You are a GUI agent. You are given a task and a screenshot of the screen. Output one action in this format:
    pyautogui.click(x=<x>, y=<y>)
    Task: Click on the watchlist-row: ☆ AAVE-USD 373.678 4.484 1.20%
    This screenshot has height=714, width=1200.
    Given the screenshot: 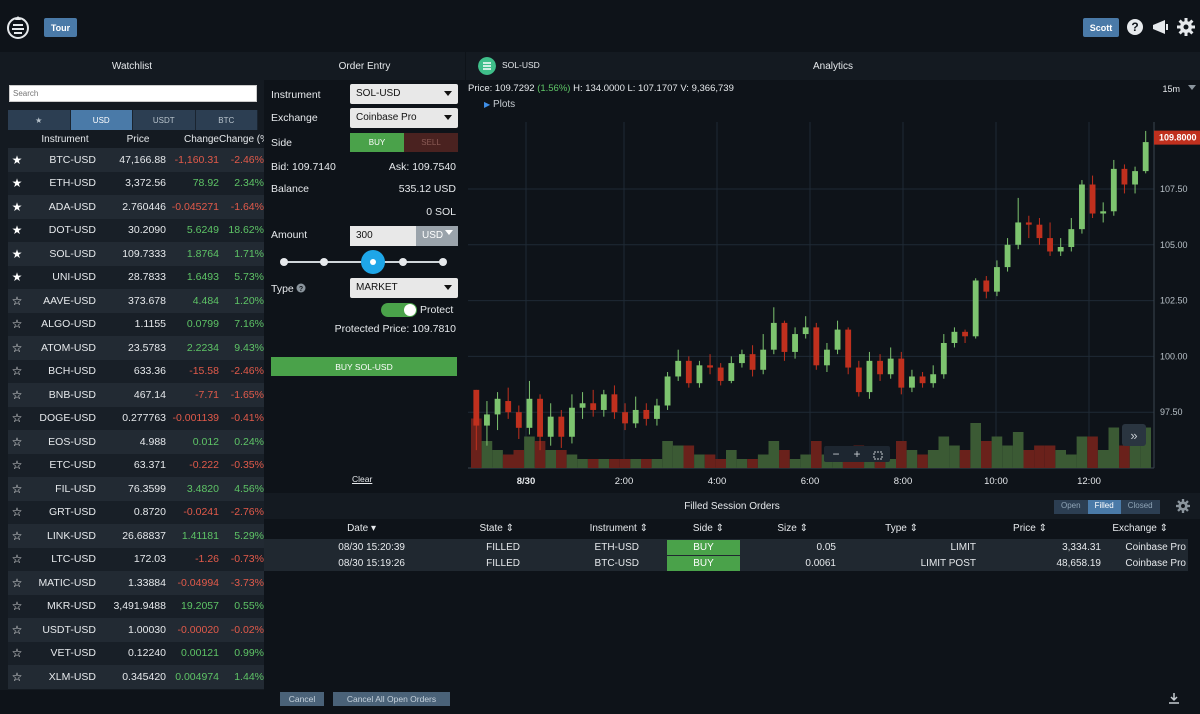 What is the action you would take?
    pyautogui.click(x=136, y=301)
    